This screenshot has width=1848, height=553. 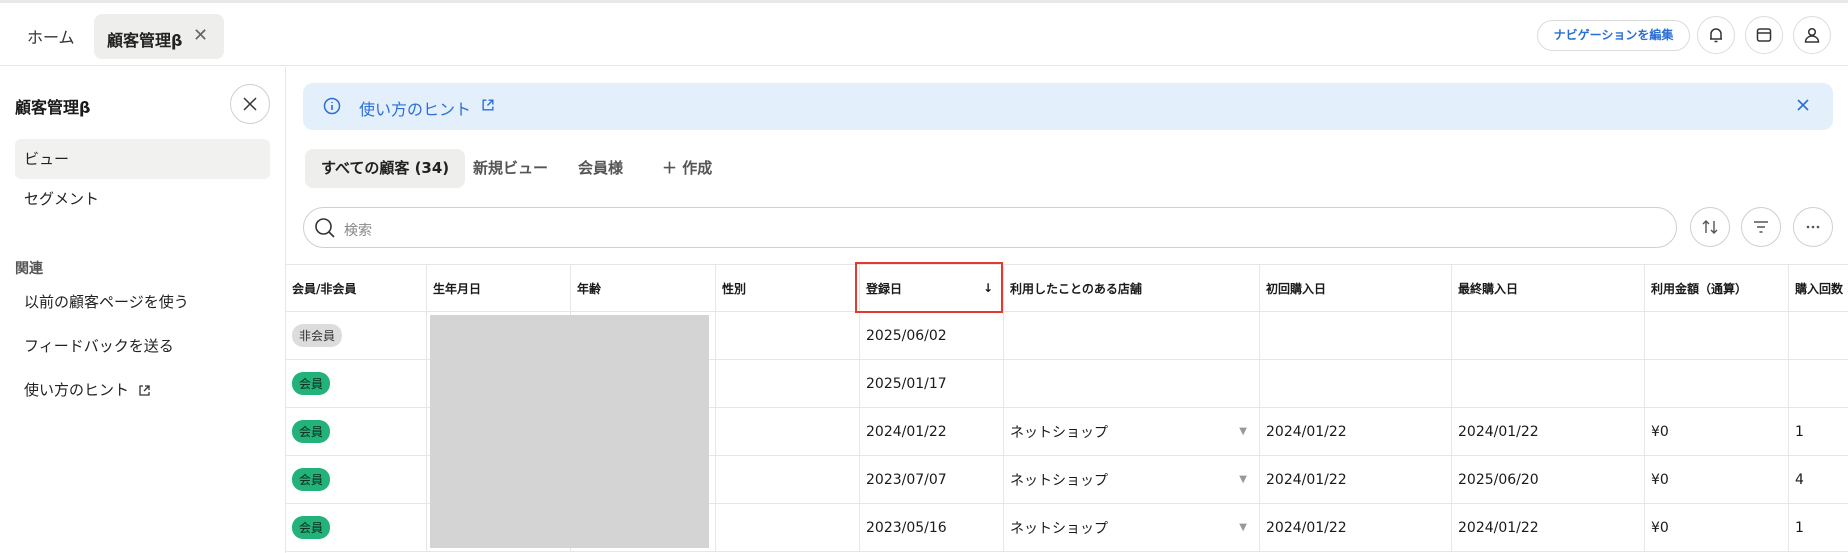 I want to click on info-icon, so click(x=332, y=106).